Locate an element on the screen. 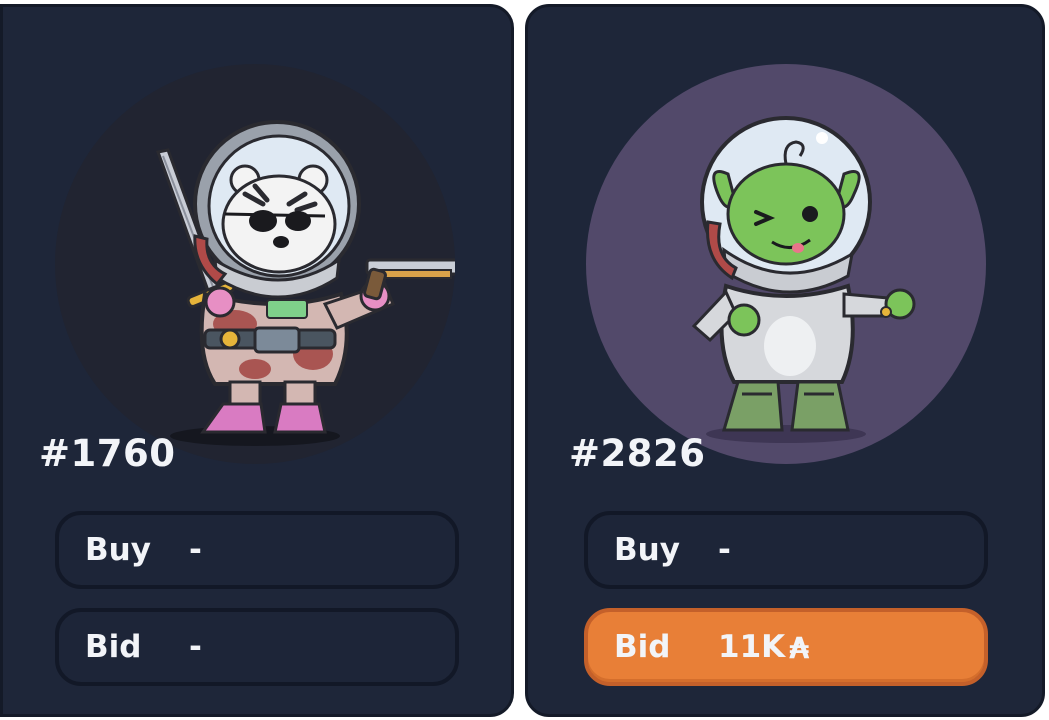 Image resolution: width=1049 pixels, height=720 pixels. token-id: #1760 is located at coordinates (107, 453).